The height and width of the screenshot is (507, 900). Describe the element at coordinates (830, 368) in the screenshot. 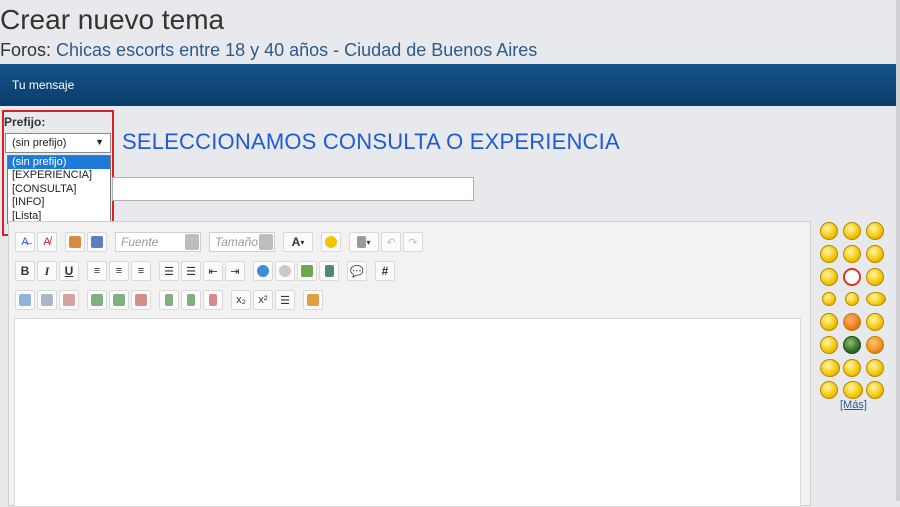

I see `smiley-handshake-icon` at that location.